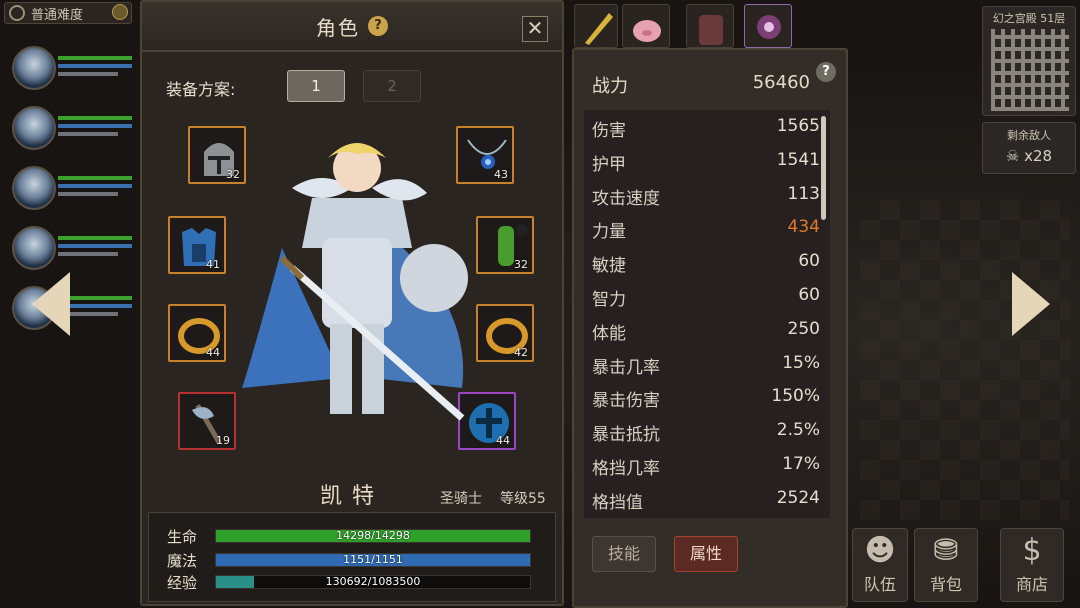  What do you see at coordinates (503, 440) in the screenshot?
I see `shield-level: 44` at bounding box center [503, 440].